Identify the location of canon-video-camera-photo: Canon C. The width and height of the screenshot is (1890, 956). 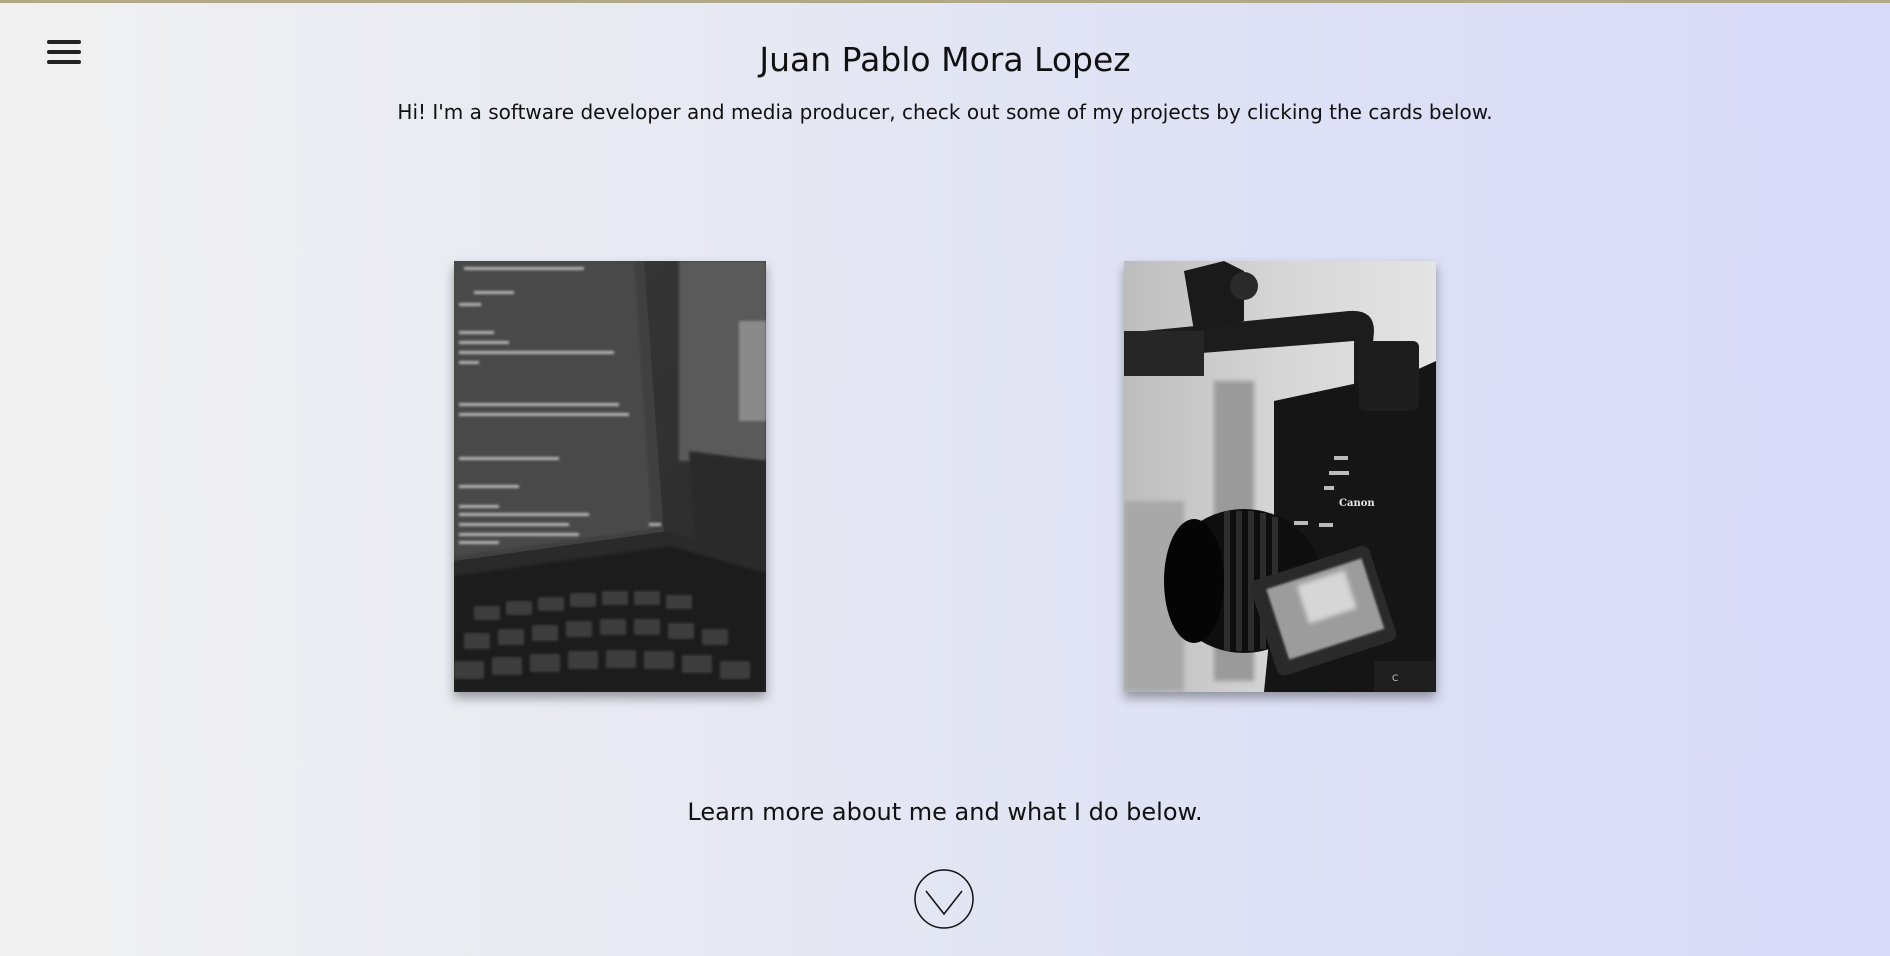
(1280, 476).